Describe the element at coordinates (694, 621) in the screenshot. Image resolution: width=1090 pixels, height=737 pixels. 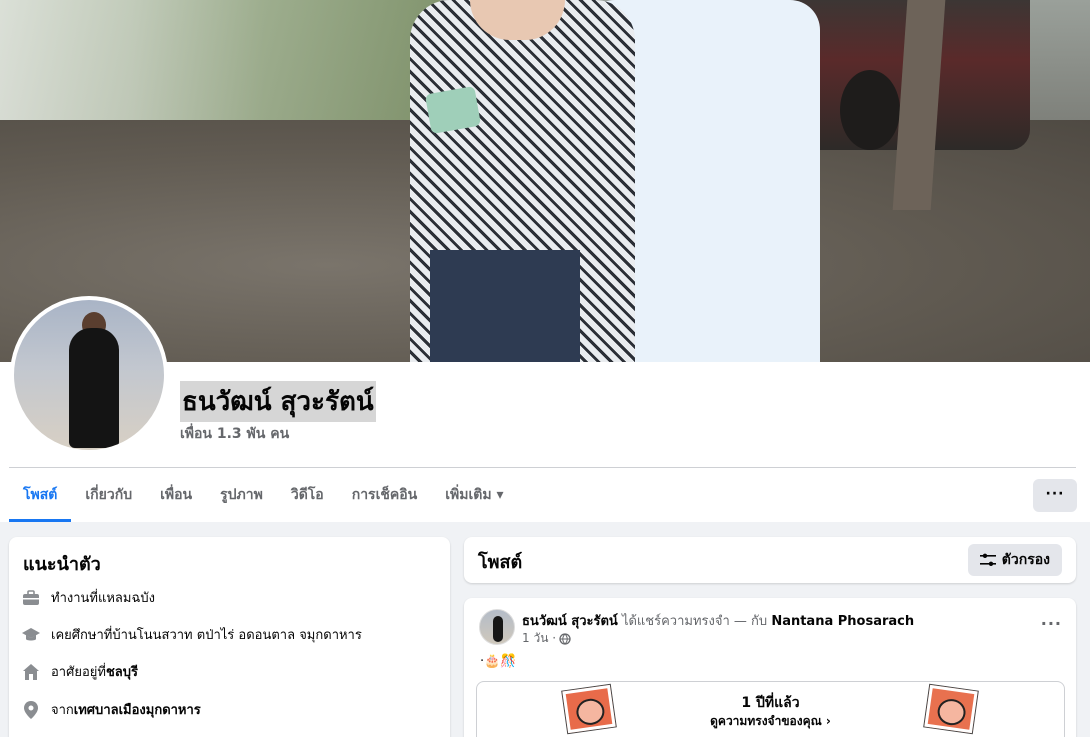
I see `post-action: ได้แชร์ความทรงจำ — กับ` at that location.